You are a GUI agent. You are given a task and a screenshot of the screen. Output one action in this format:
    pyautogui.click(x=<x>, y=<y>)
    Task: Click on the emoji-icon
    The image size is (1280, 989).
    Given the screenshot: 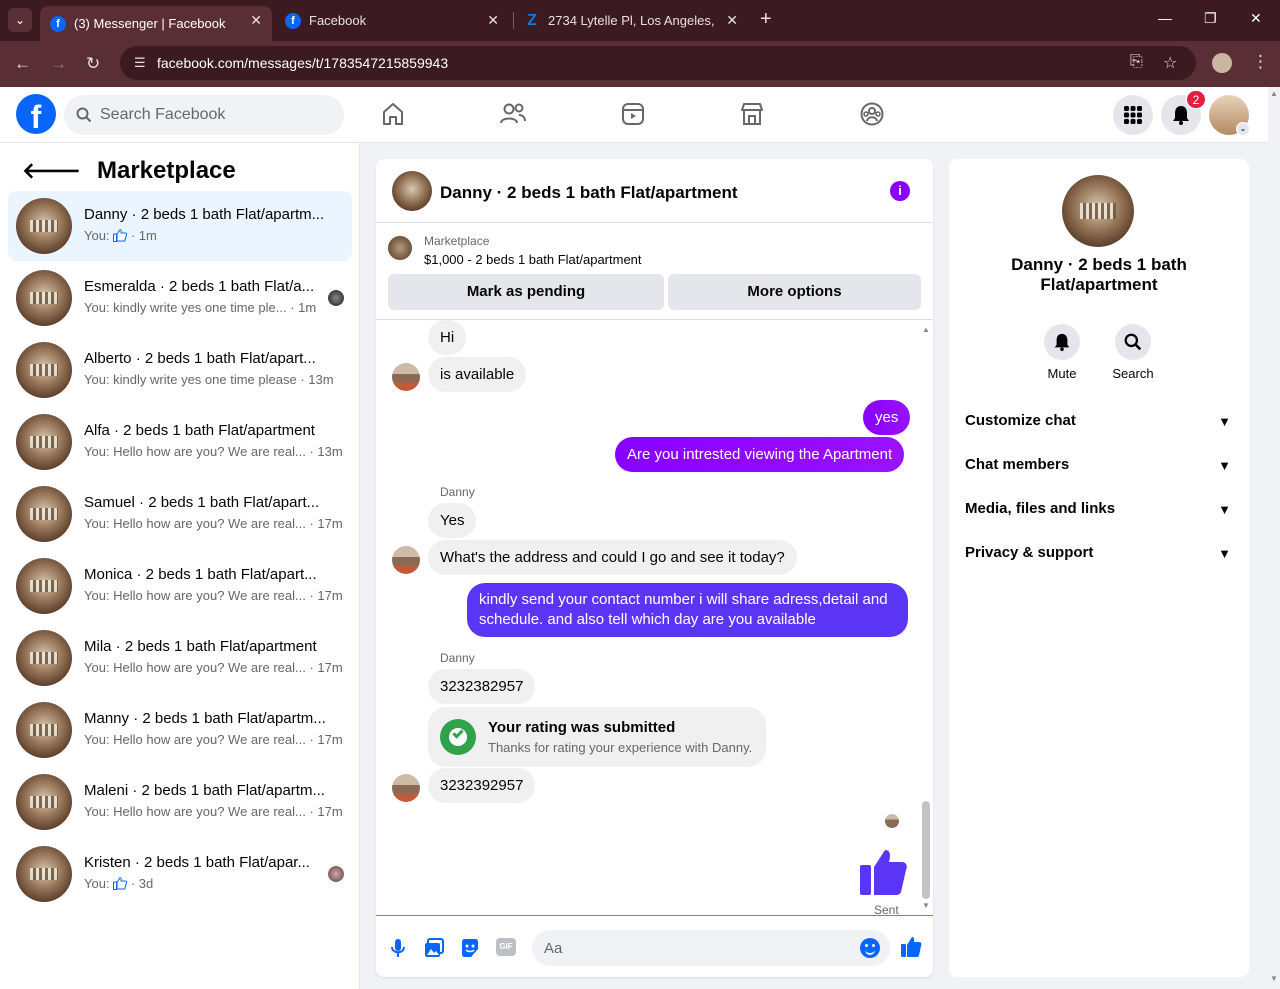 What is the action you would take?
    pyautogui.click(x=870, y=948)
    